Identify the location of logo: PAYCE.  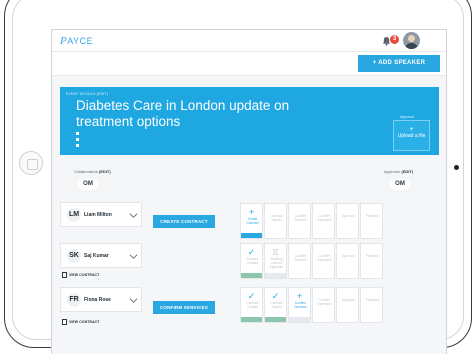
(76, 41).